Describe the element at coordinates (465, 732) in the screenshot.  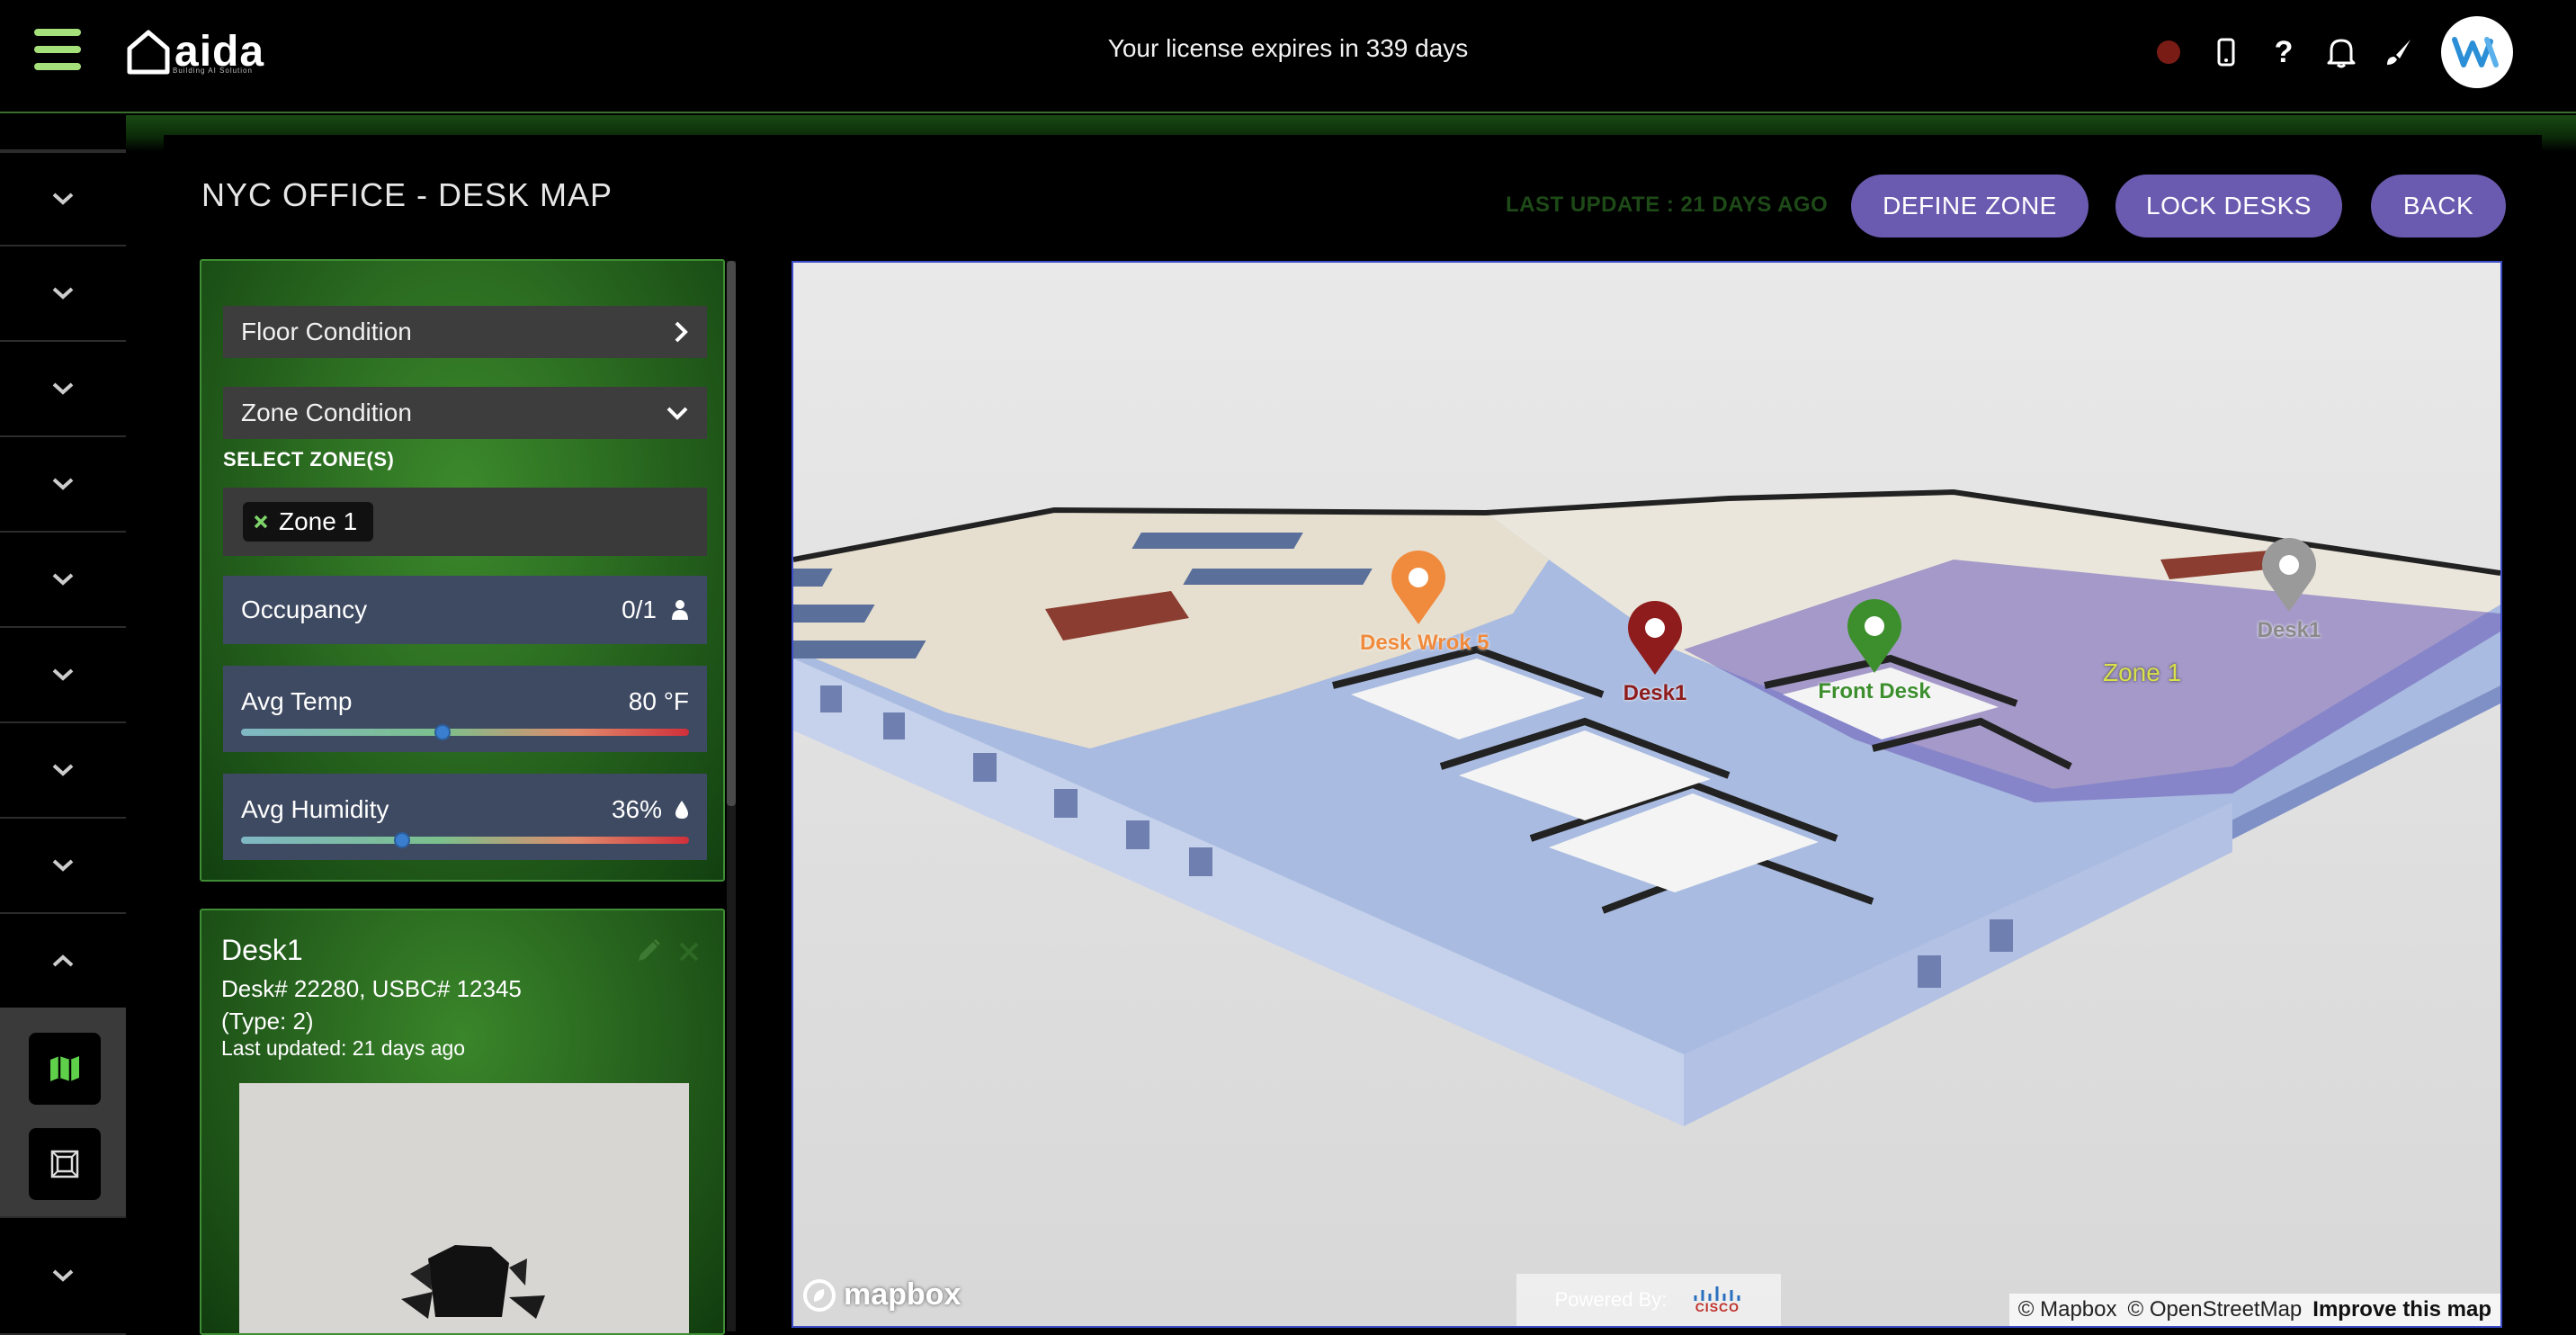
I see `avg-temp-slider` at that location.